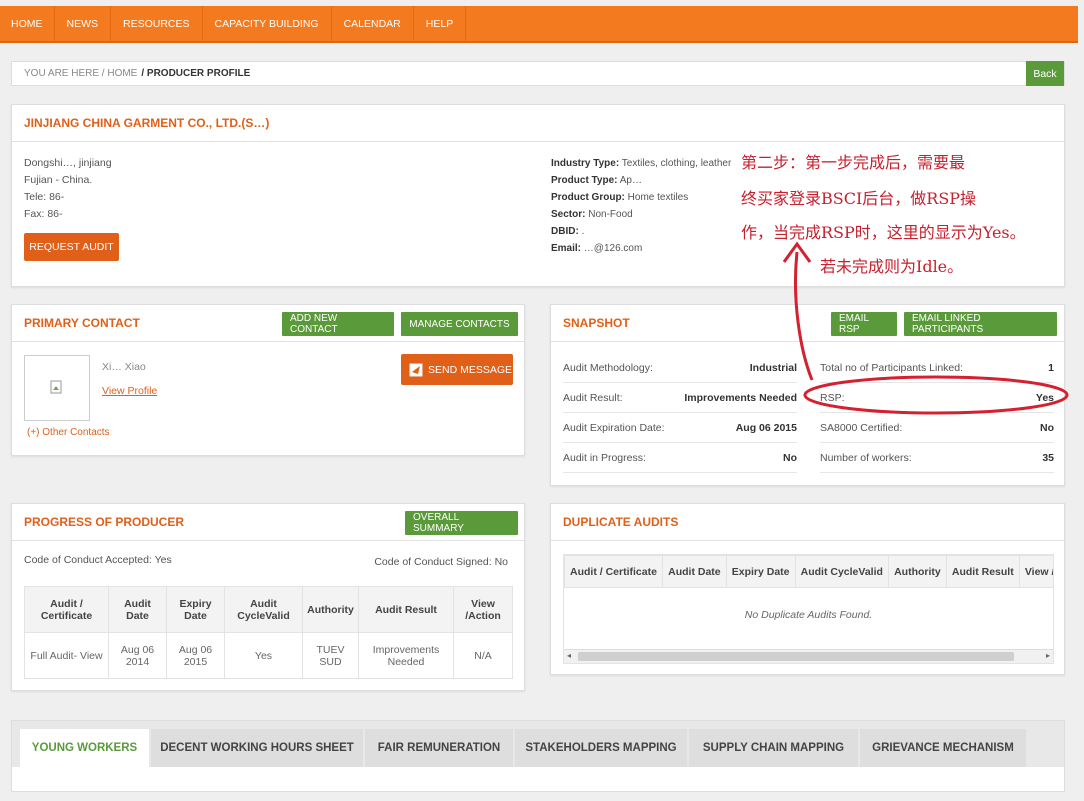  What do you see at coordinates (936, 395) in the screenshot?
I see `annotation-circle` at bounding box center [936, 395].